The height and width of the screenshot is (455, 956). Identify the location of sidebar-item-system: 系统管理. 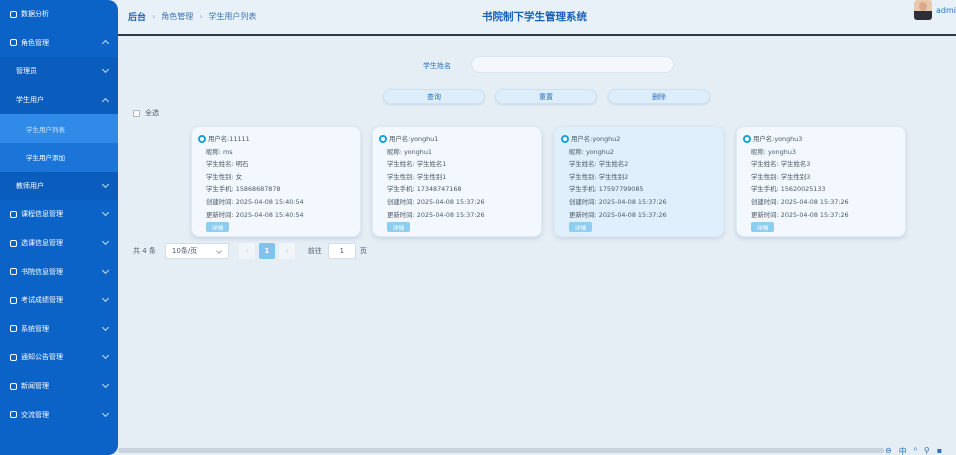
(59, 329).